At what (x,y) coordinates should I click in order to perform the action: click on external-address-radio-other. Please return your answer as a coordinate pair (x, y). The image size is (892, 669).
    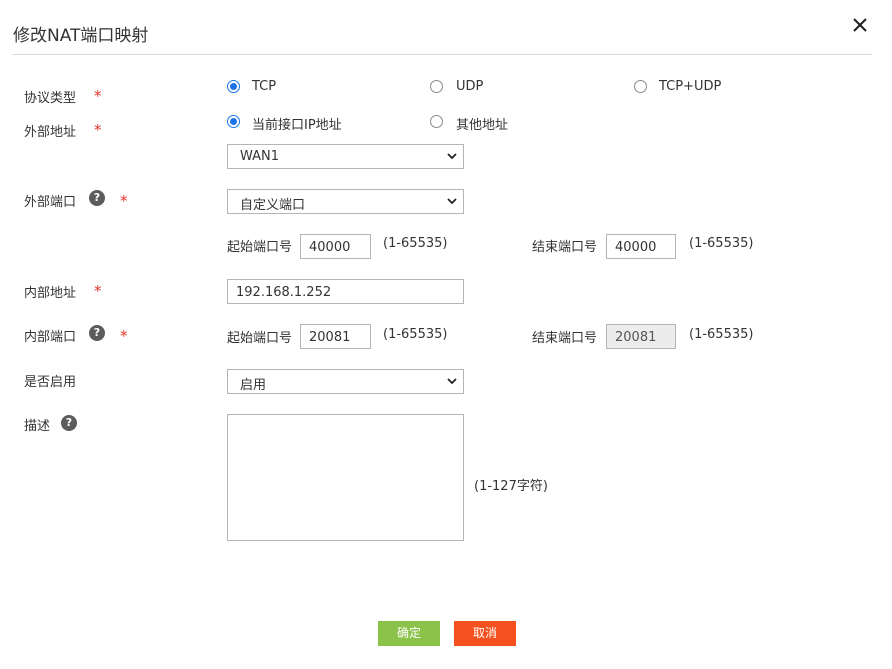
    Looking at the image, I should click on (436, 121).